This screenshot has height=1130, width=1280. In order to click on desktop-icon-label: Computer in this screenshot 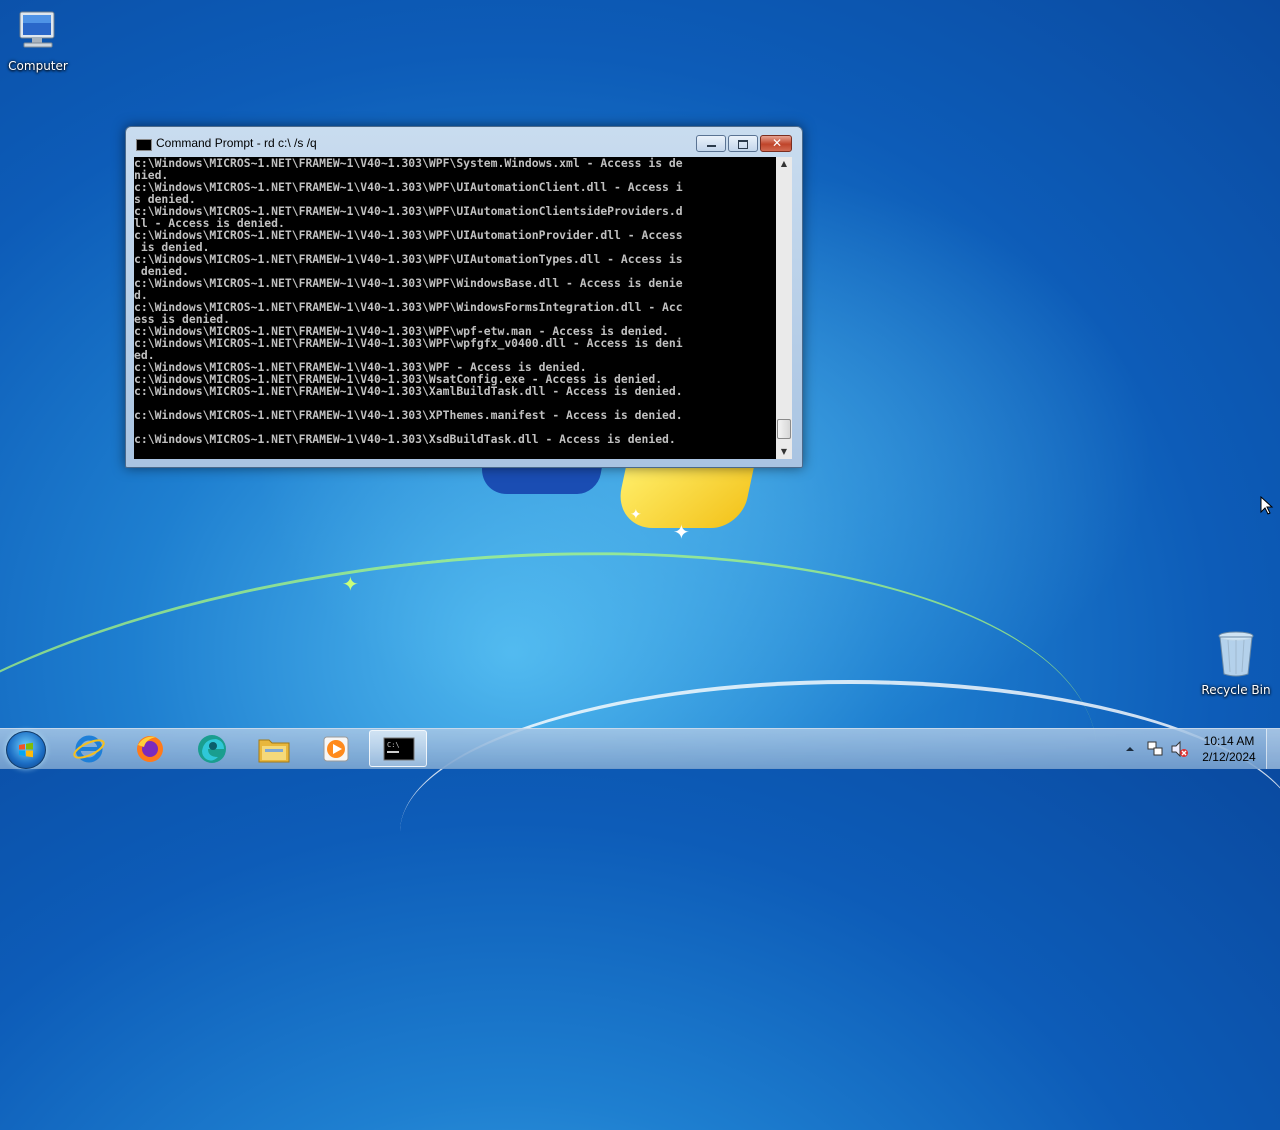, I will do `click(38, 66)`.